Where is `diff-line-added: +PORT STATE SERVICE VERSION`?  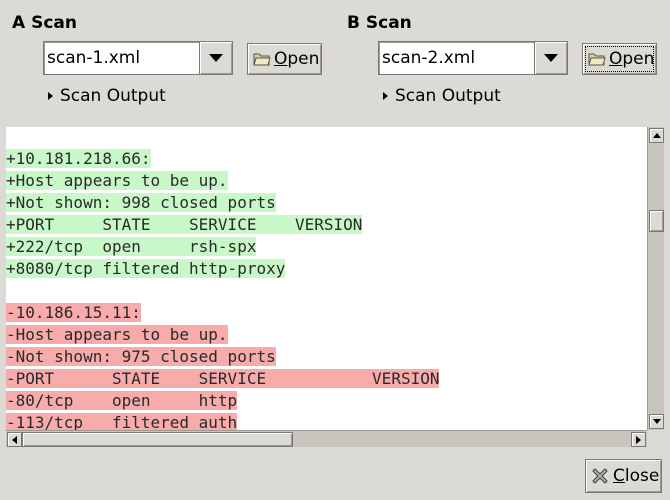
diff-line-added: +PORT STATE SERVICE VERSION is located at coordinates (184, 224).